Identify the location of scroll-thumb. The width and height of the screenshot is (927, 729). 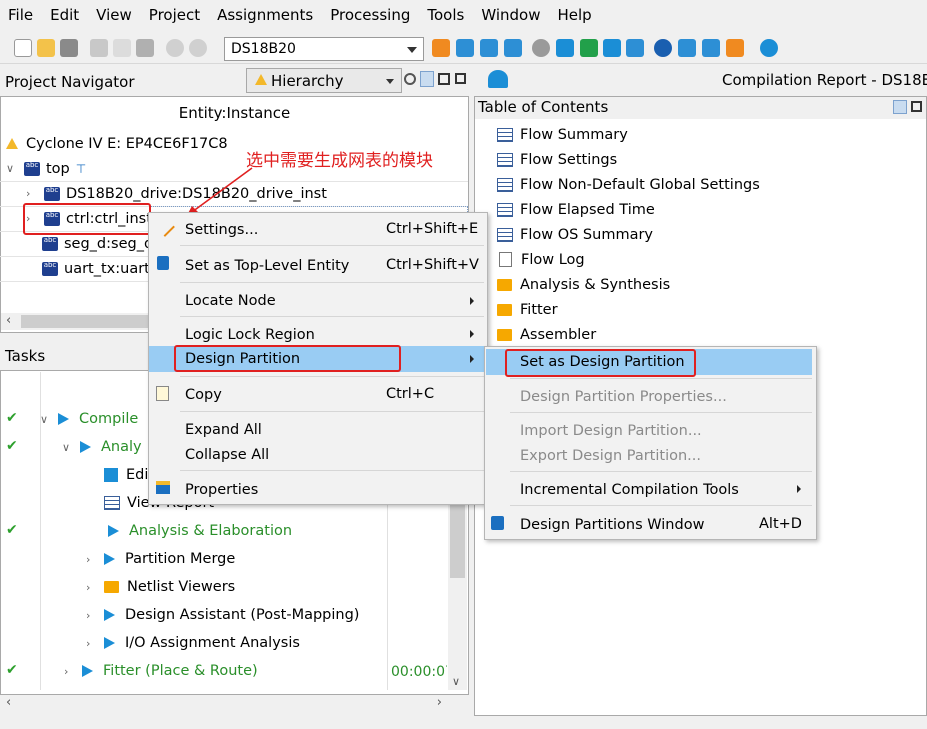
(86, 321).